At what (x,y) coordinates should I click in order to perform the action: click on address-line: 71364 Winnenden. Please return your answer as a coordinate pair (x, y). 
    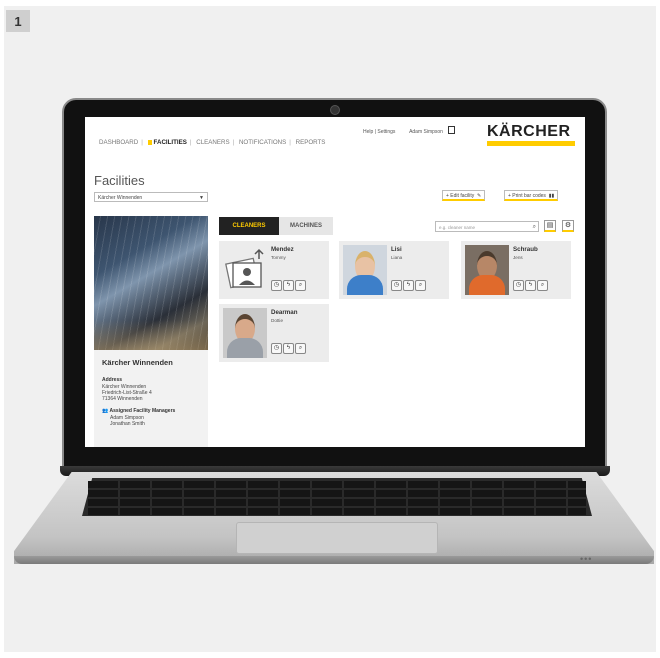
    Looking at the image, I should click on (122, 399).